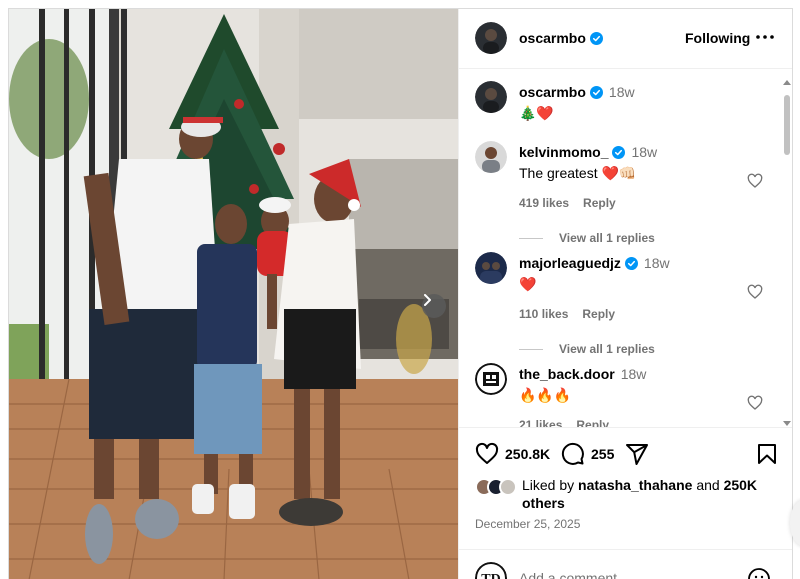 This screenshot has width=800, height=579. Describe the element at coordinates (629, 574) in the screenshot. I see `add-comment-input` at that location.